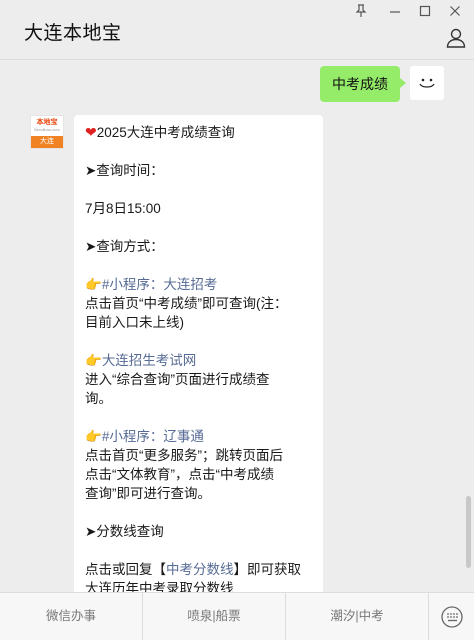  I want to click on query-method-label: ➤查询方式：, so click(124, 246).